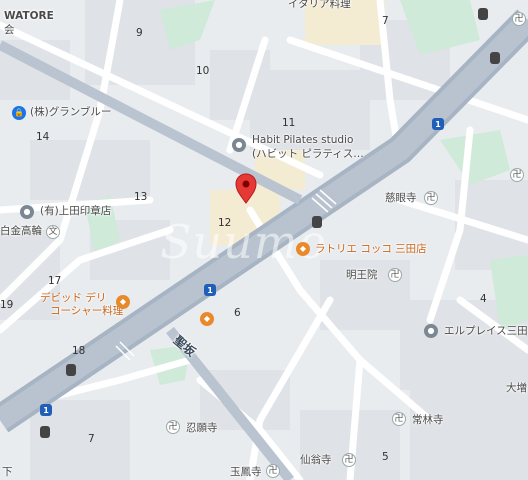 The height and width of the screenshot is (480, 528). What do you see at coordinates (203, 71) in the screenshot?
I see `block-number: 10` at bounding box center [203, 71].